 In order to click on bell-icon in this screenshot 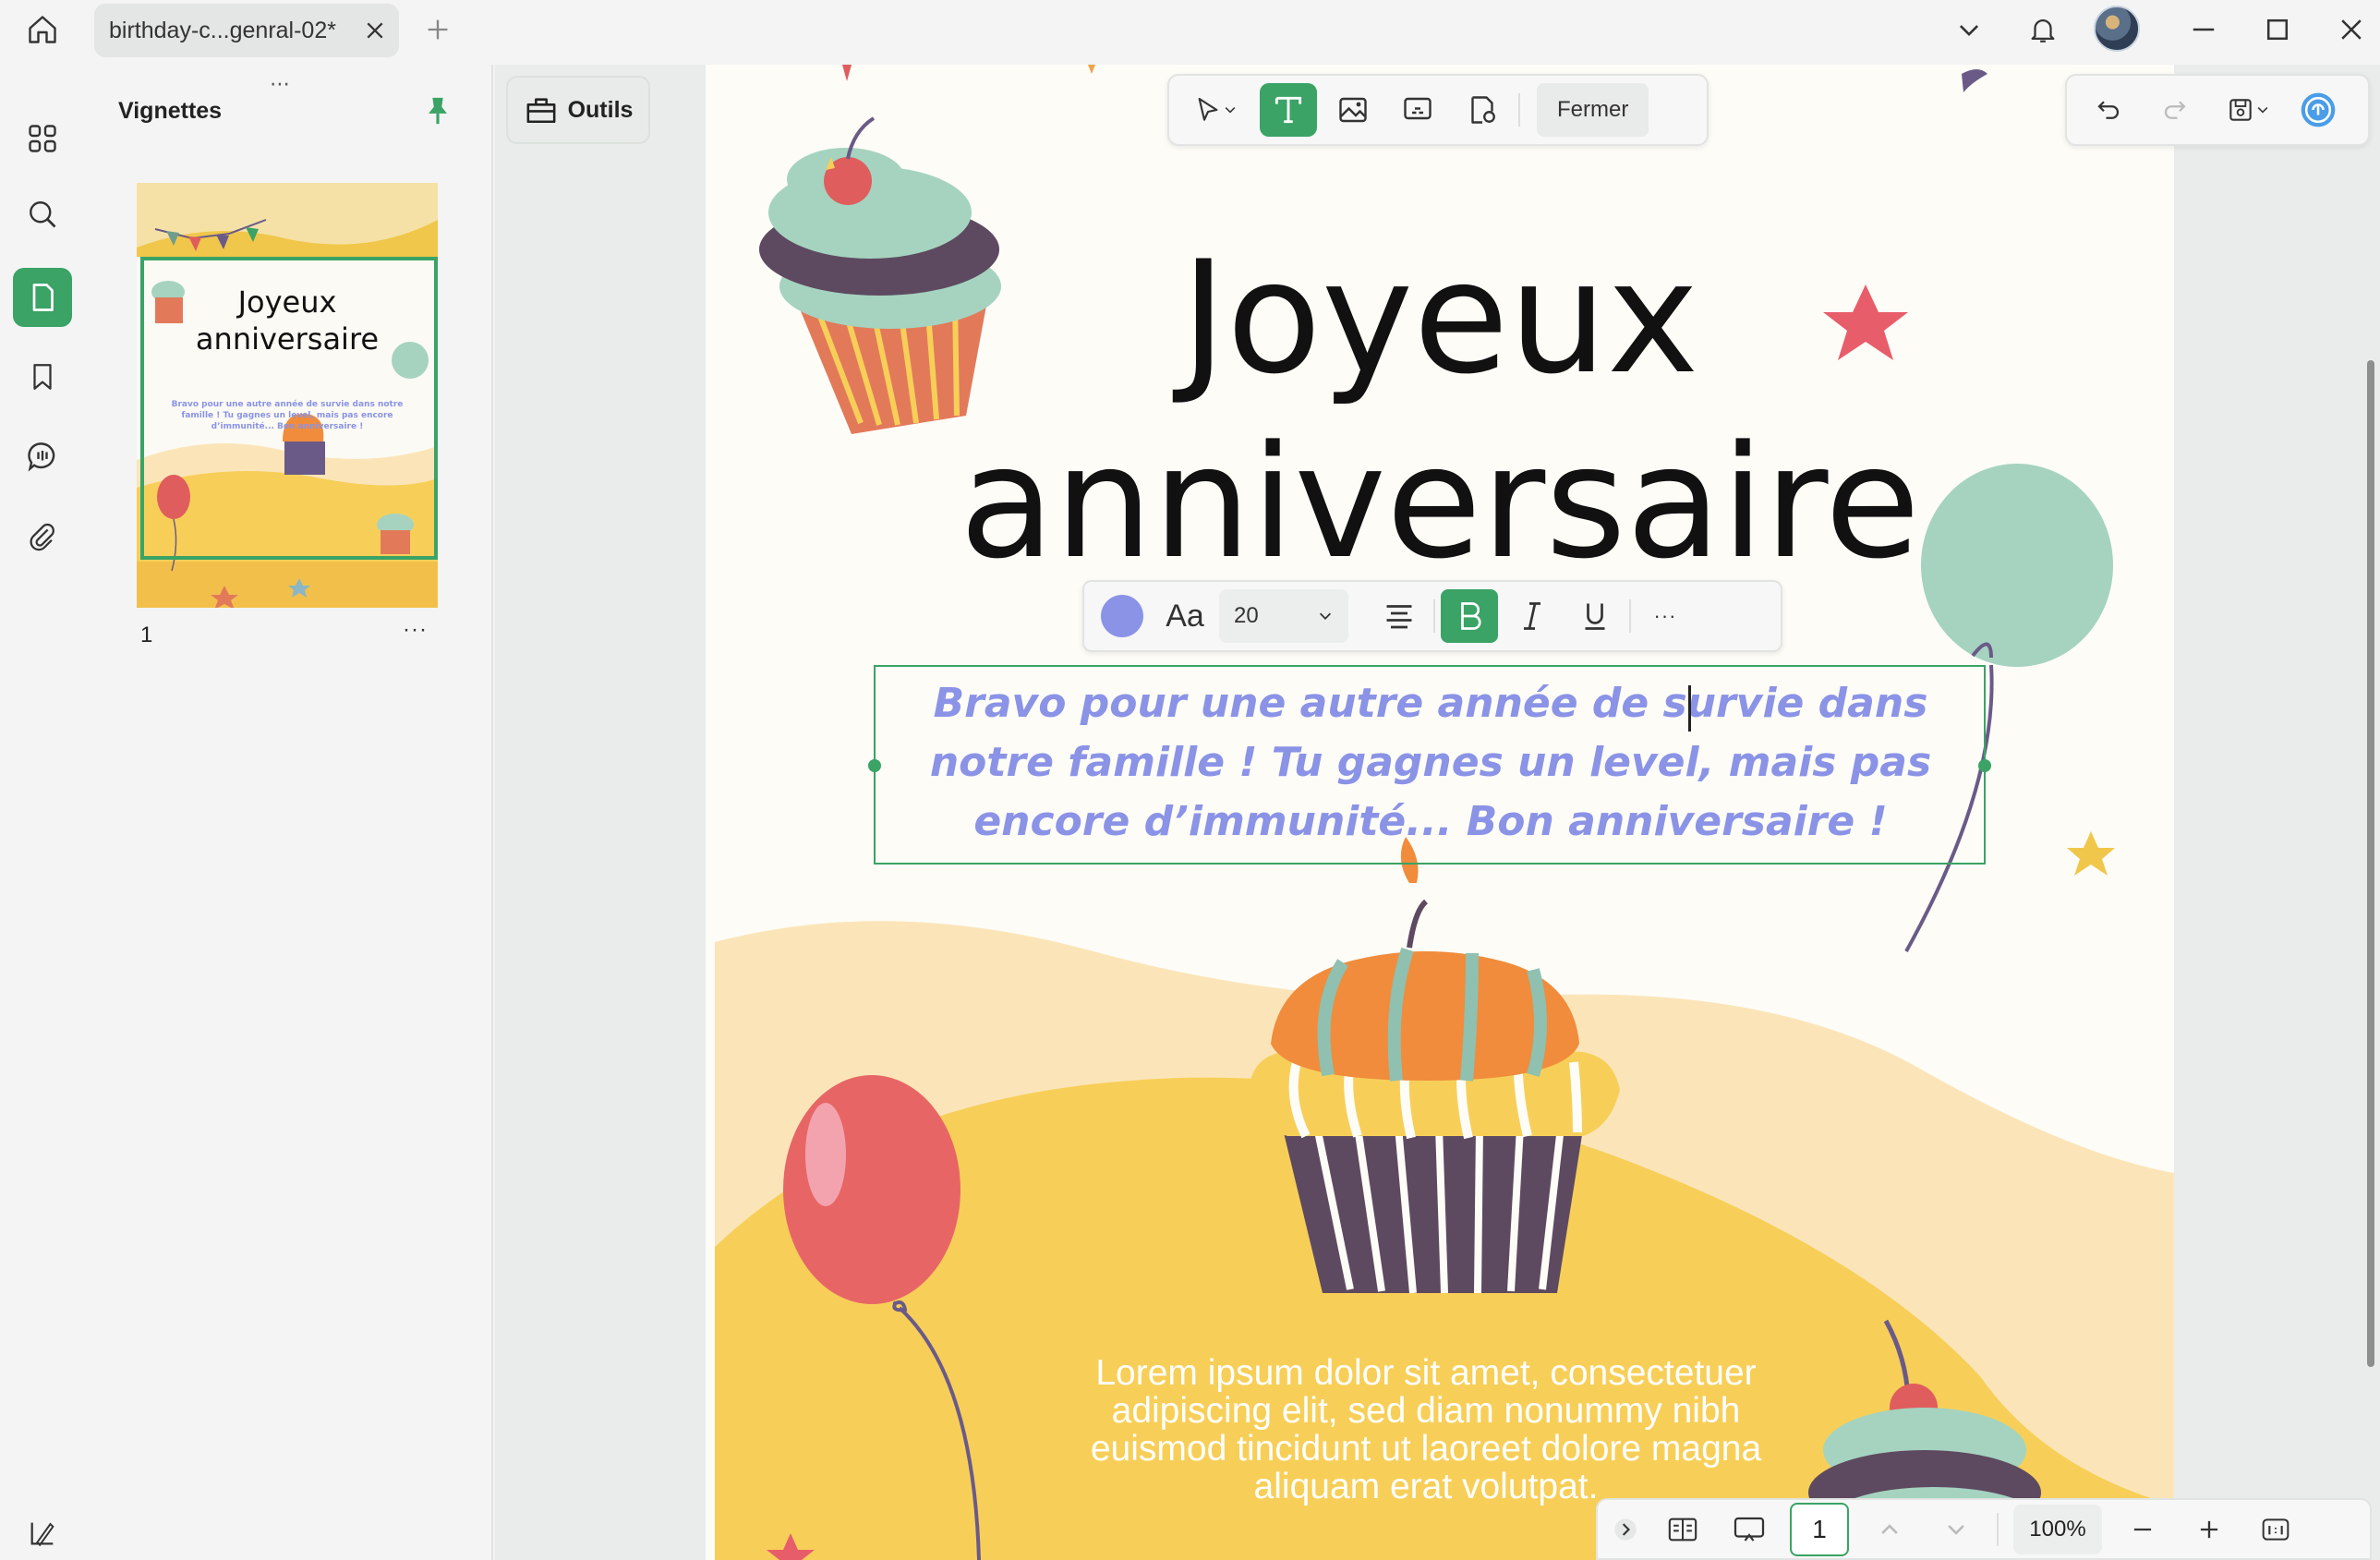, I will do `click(2043, 30)`.